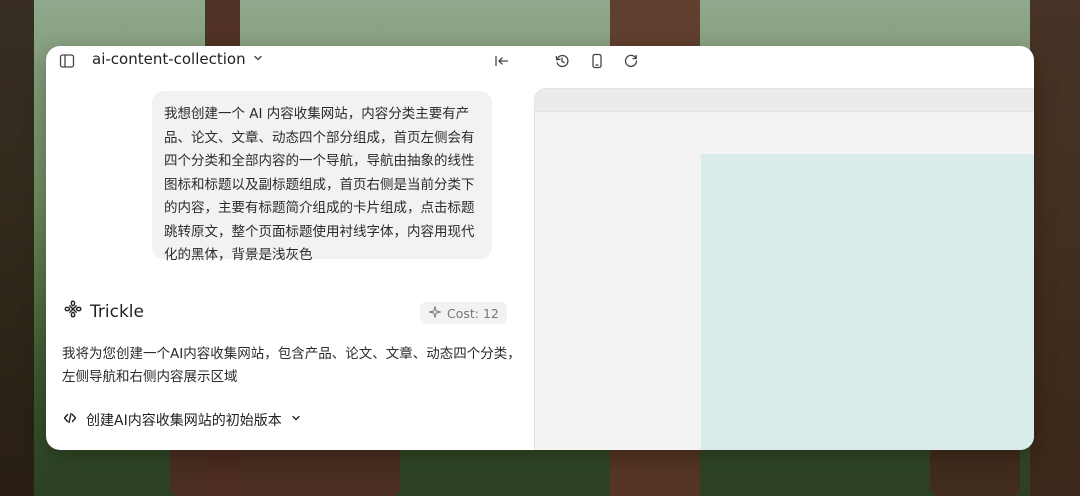 The image size is (1080, 496). What do you see at coordinates (562, 61) in the screenshot?
I see `history-icon` at bounding box center [562, 61].